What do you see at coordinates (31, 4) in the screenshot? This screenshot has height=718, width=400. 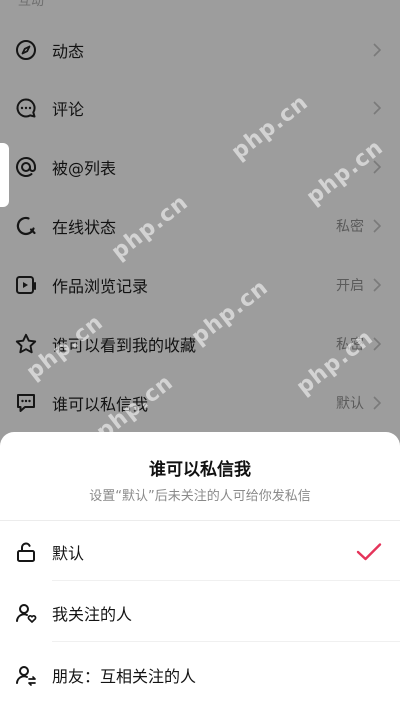 I see `section-header: 互动` at bounding box center [31, 4].